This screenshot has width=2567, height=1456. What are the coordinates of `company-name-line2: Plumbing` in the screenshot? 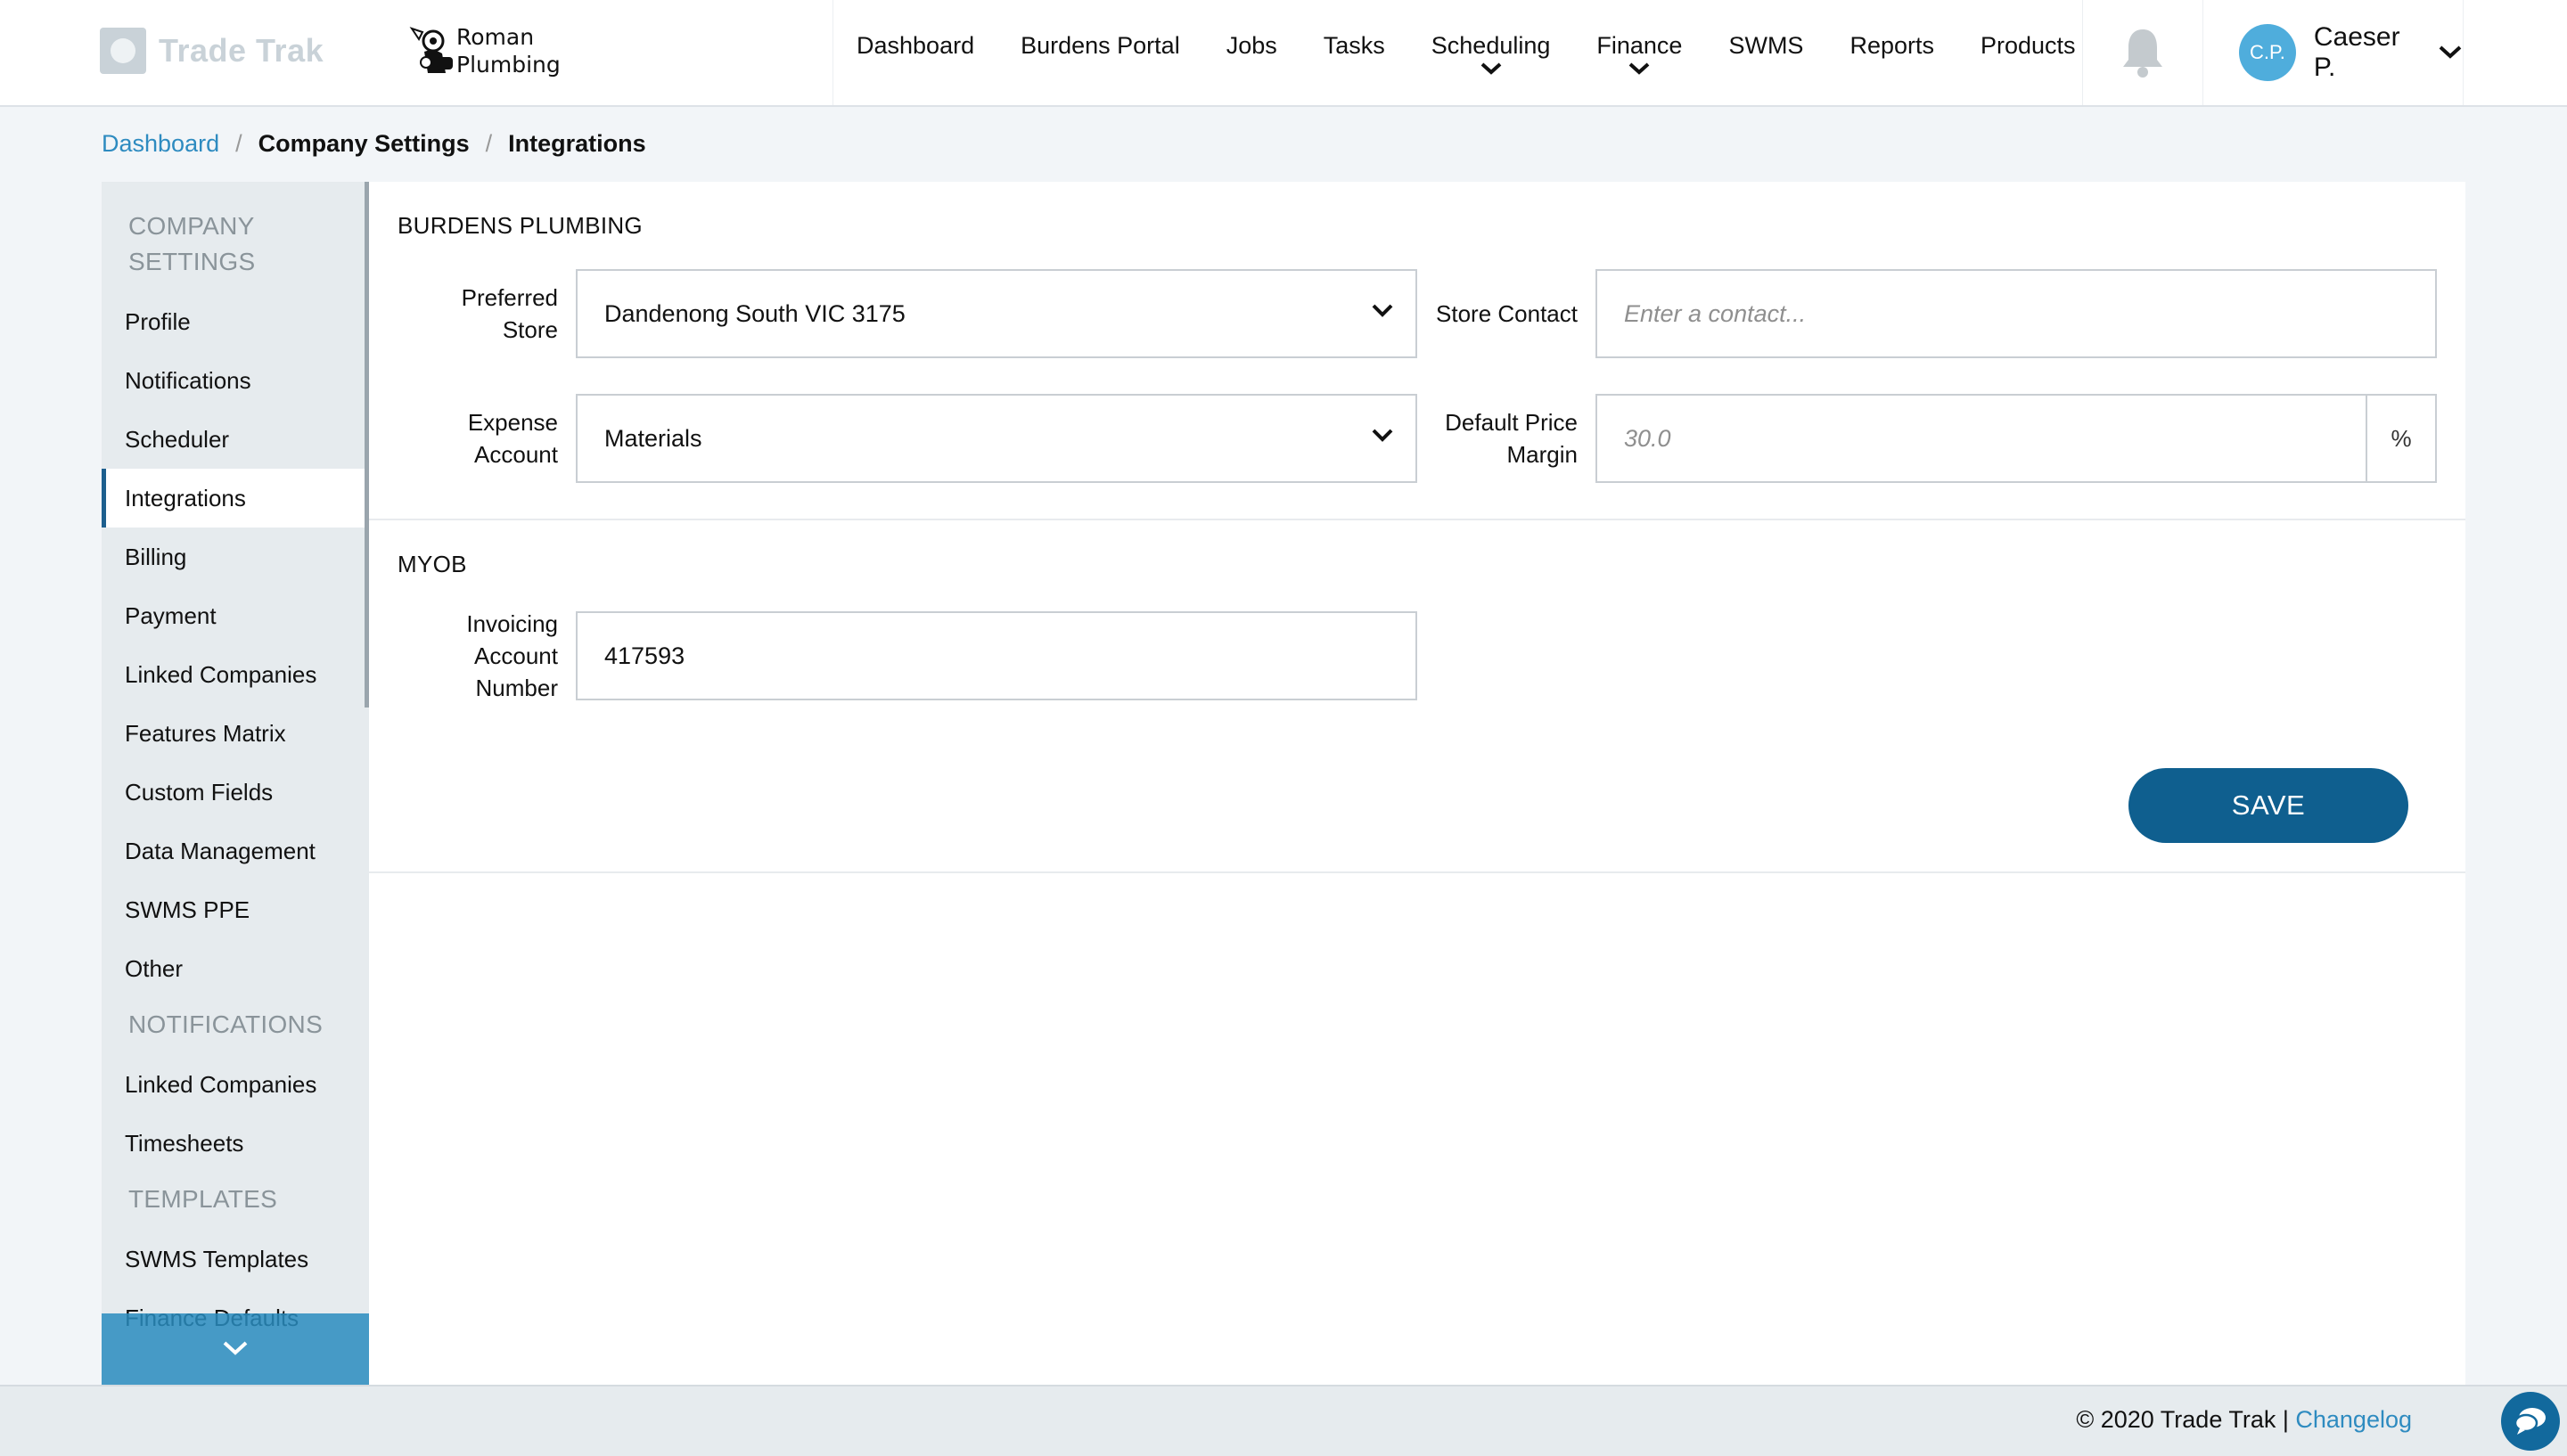 It's located at (509, 65).